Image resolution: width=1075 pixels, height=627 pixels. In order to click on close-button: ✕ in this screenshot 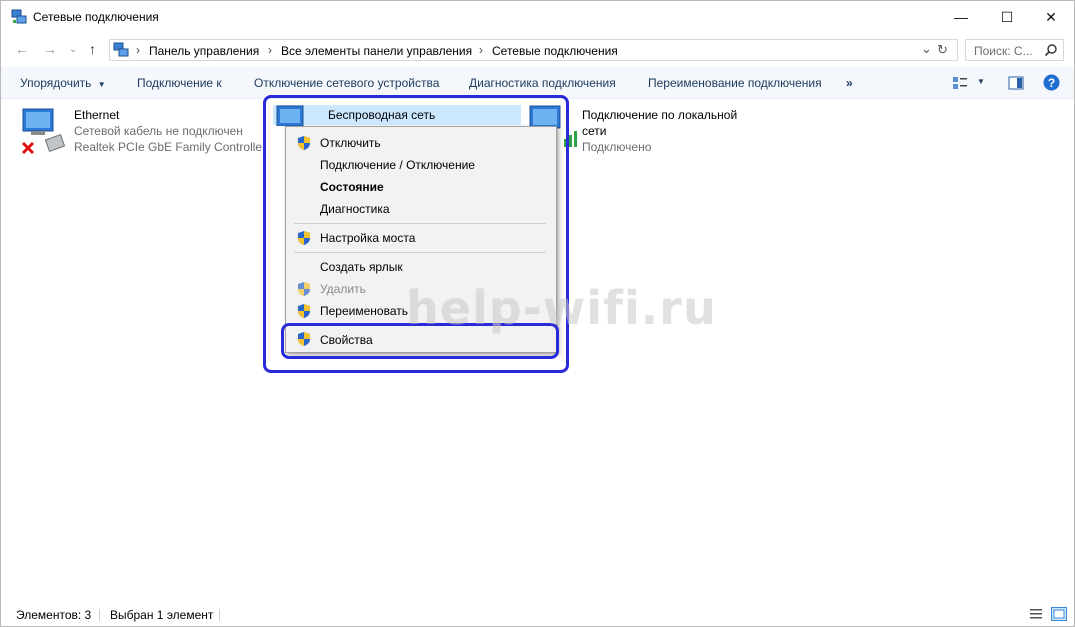, I will do `click(1051, 17)`.